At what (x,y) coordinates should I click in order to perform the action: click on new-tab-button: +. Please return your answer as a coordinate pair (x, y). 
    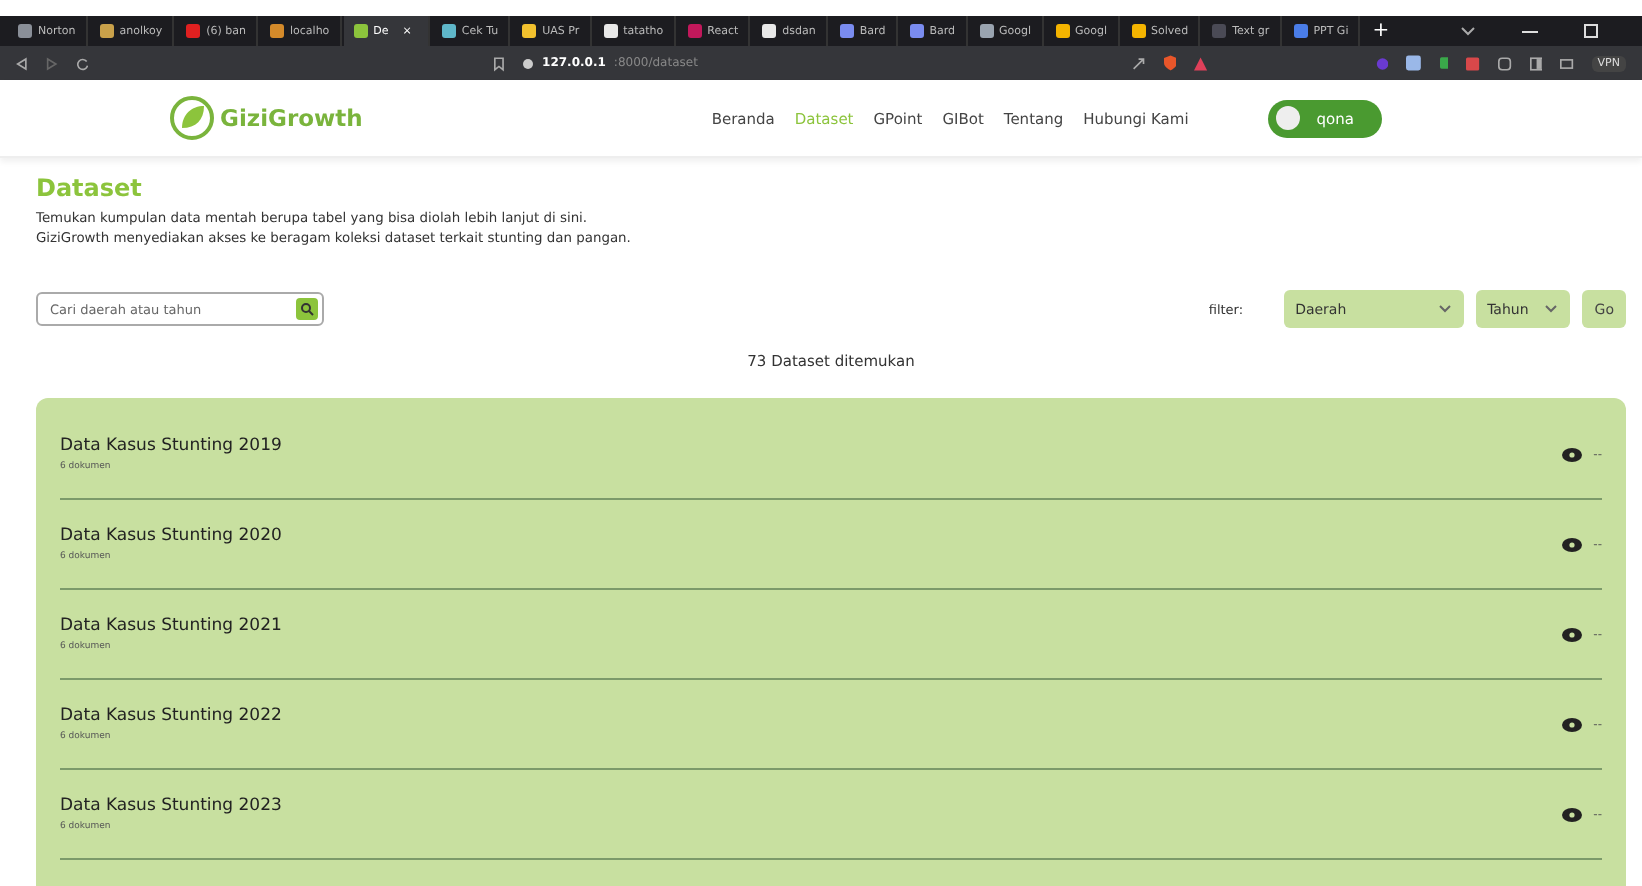
    Looking at the image, I should click on (1381, 31).